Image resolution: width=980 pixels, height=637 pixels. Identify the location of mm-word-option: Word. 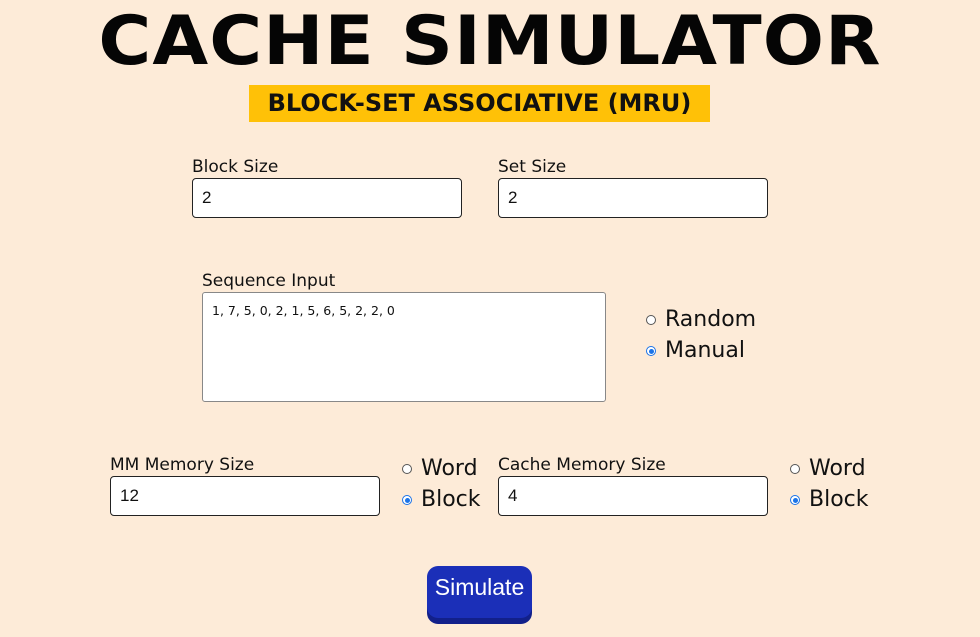
(440, 469).